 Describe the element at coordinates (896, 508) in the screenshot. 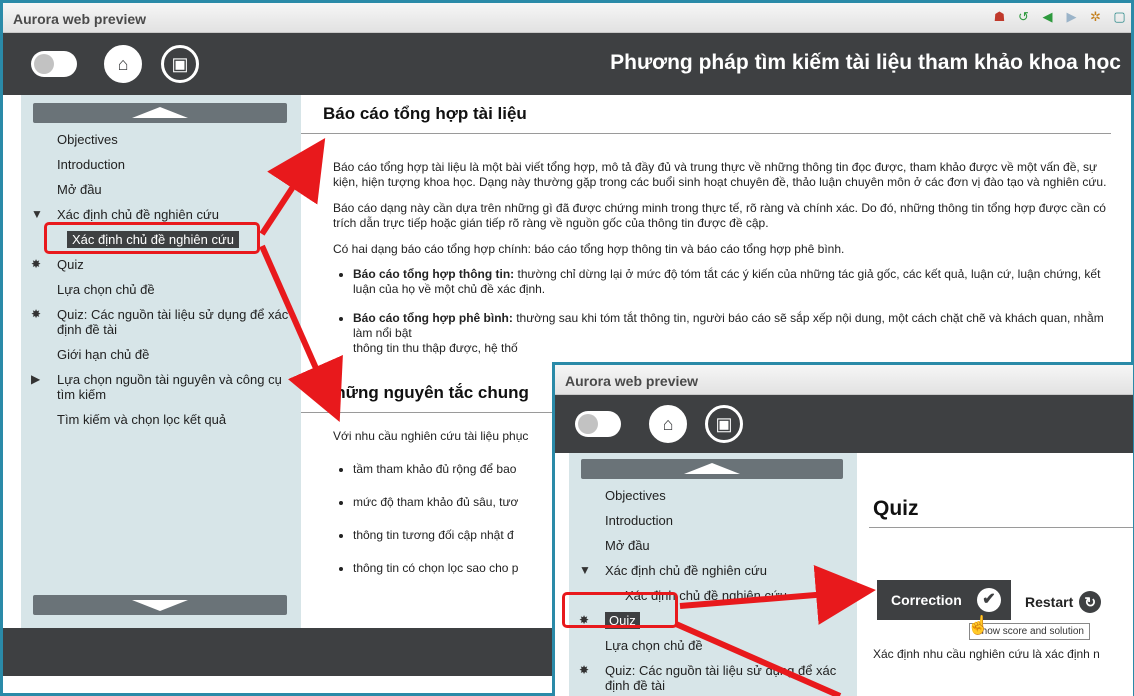

I see `quiz-title: Quiz` at that location.